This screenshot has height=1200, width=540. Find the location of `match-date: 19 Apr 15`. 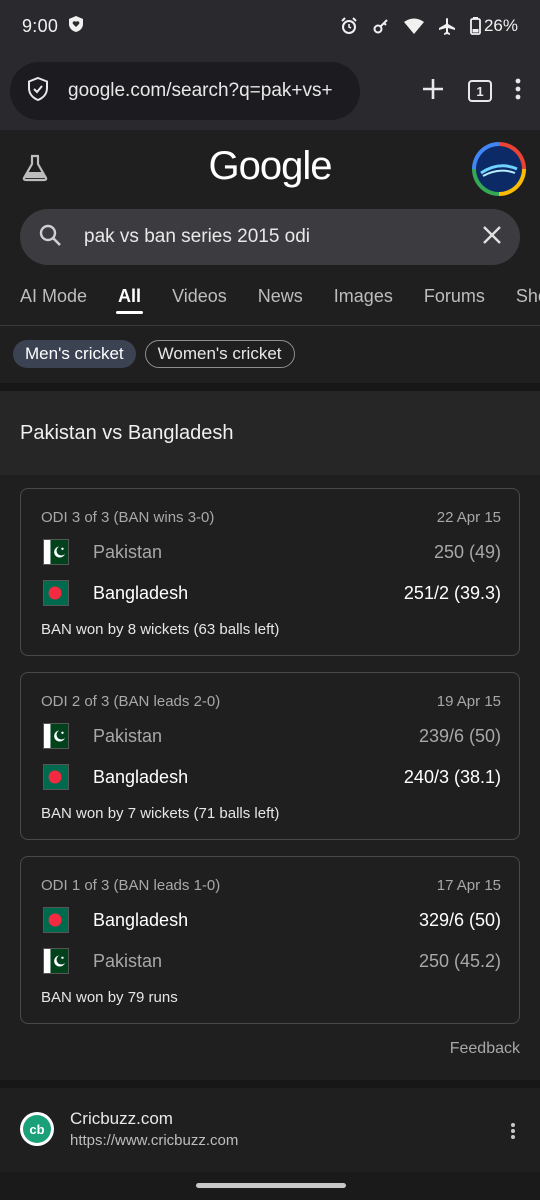

match-date: 19 Apr 15 is located at coordinates (468, 701).